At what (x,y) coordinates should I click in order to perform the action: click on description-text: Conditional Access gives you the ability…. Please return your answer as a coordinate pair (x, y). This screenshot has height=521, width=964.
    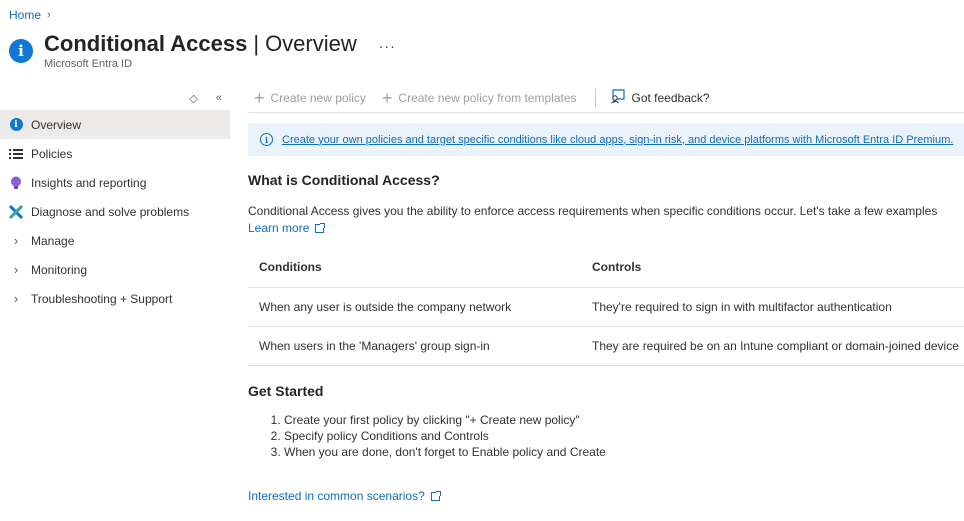
    Looking at the image, I should click on (593, 211).